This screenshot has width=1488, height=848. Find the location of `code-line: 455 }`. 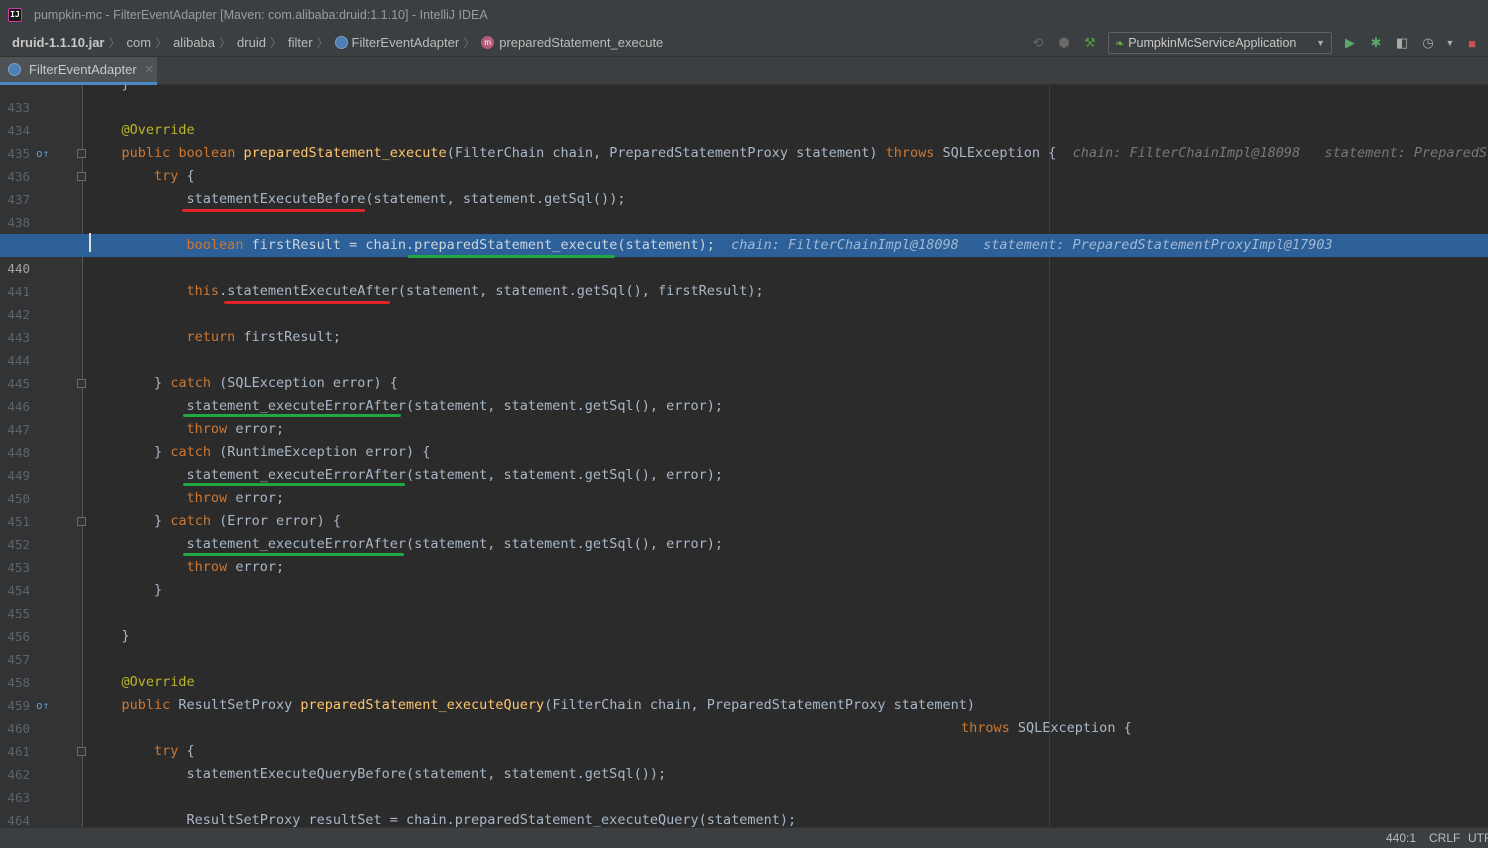

code-line: 455 } is located at coordinates (744, 600).